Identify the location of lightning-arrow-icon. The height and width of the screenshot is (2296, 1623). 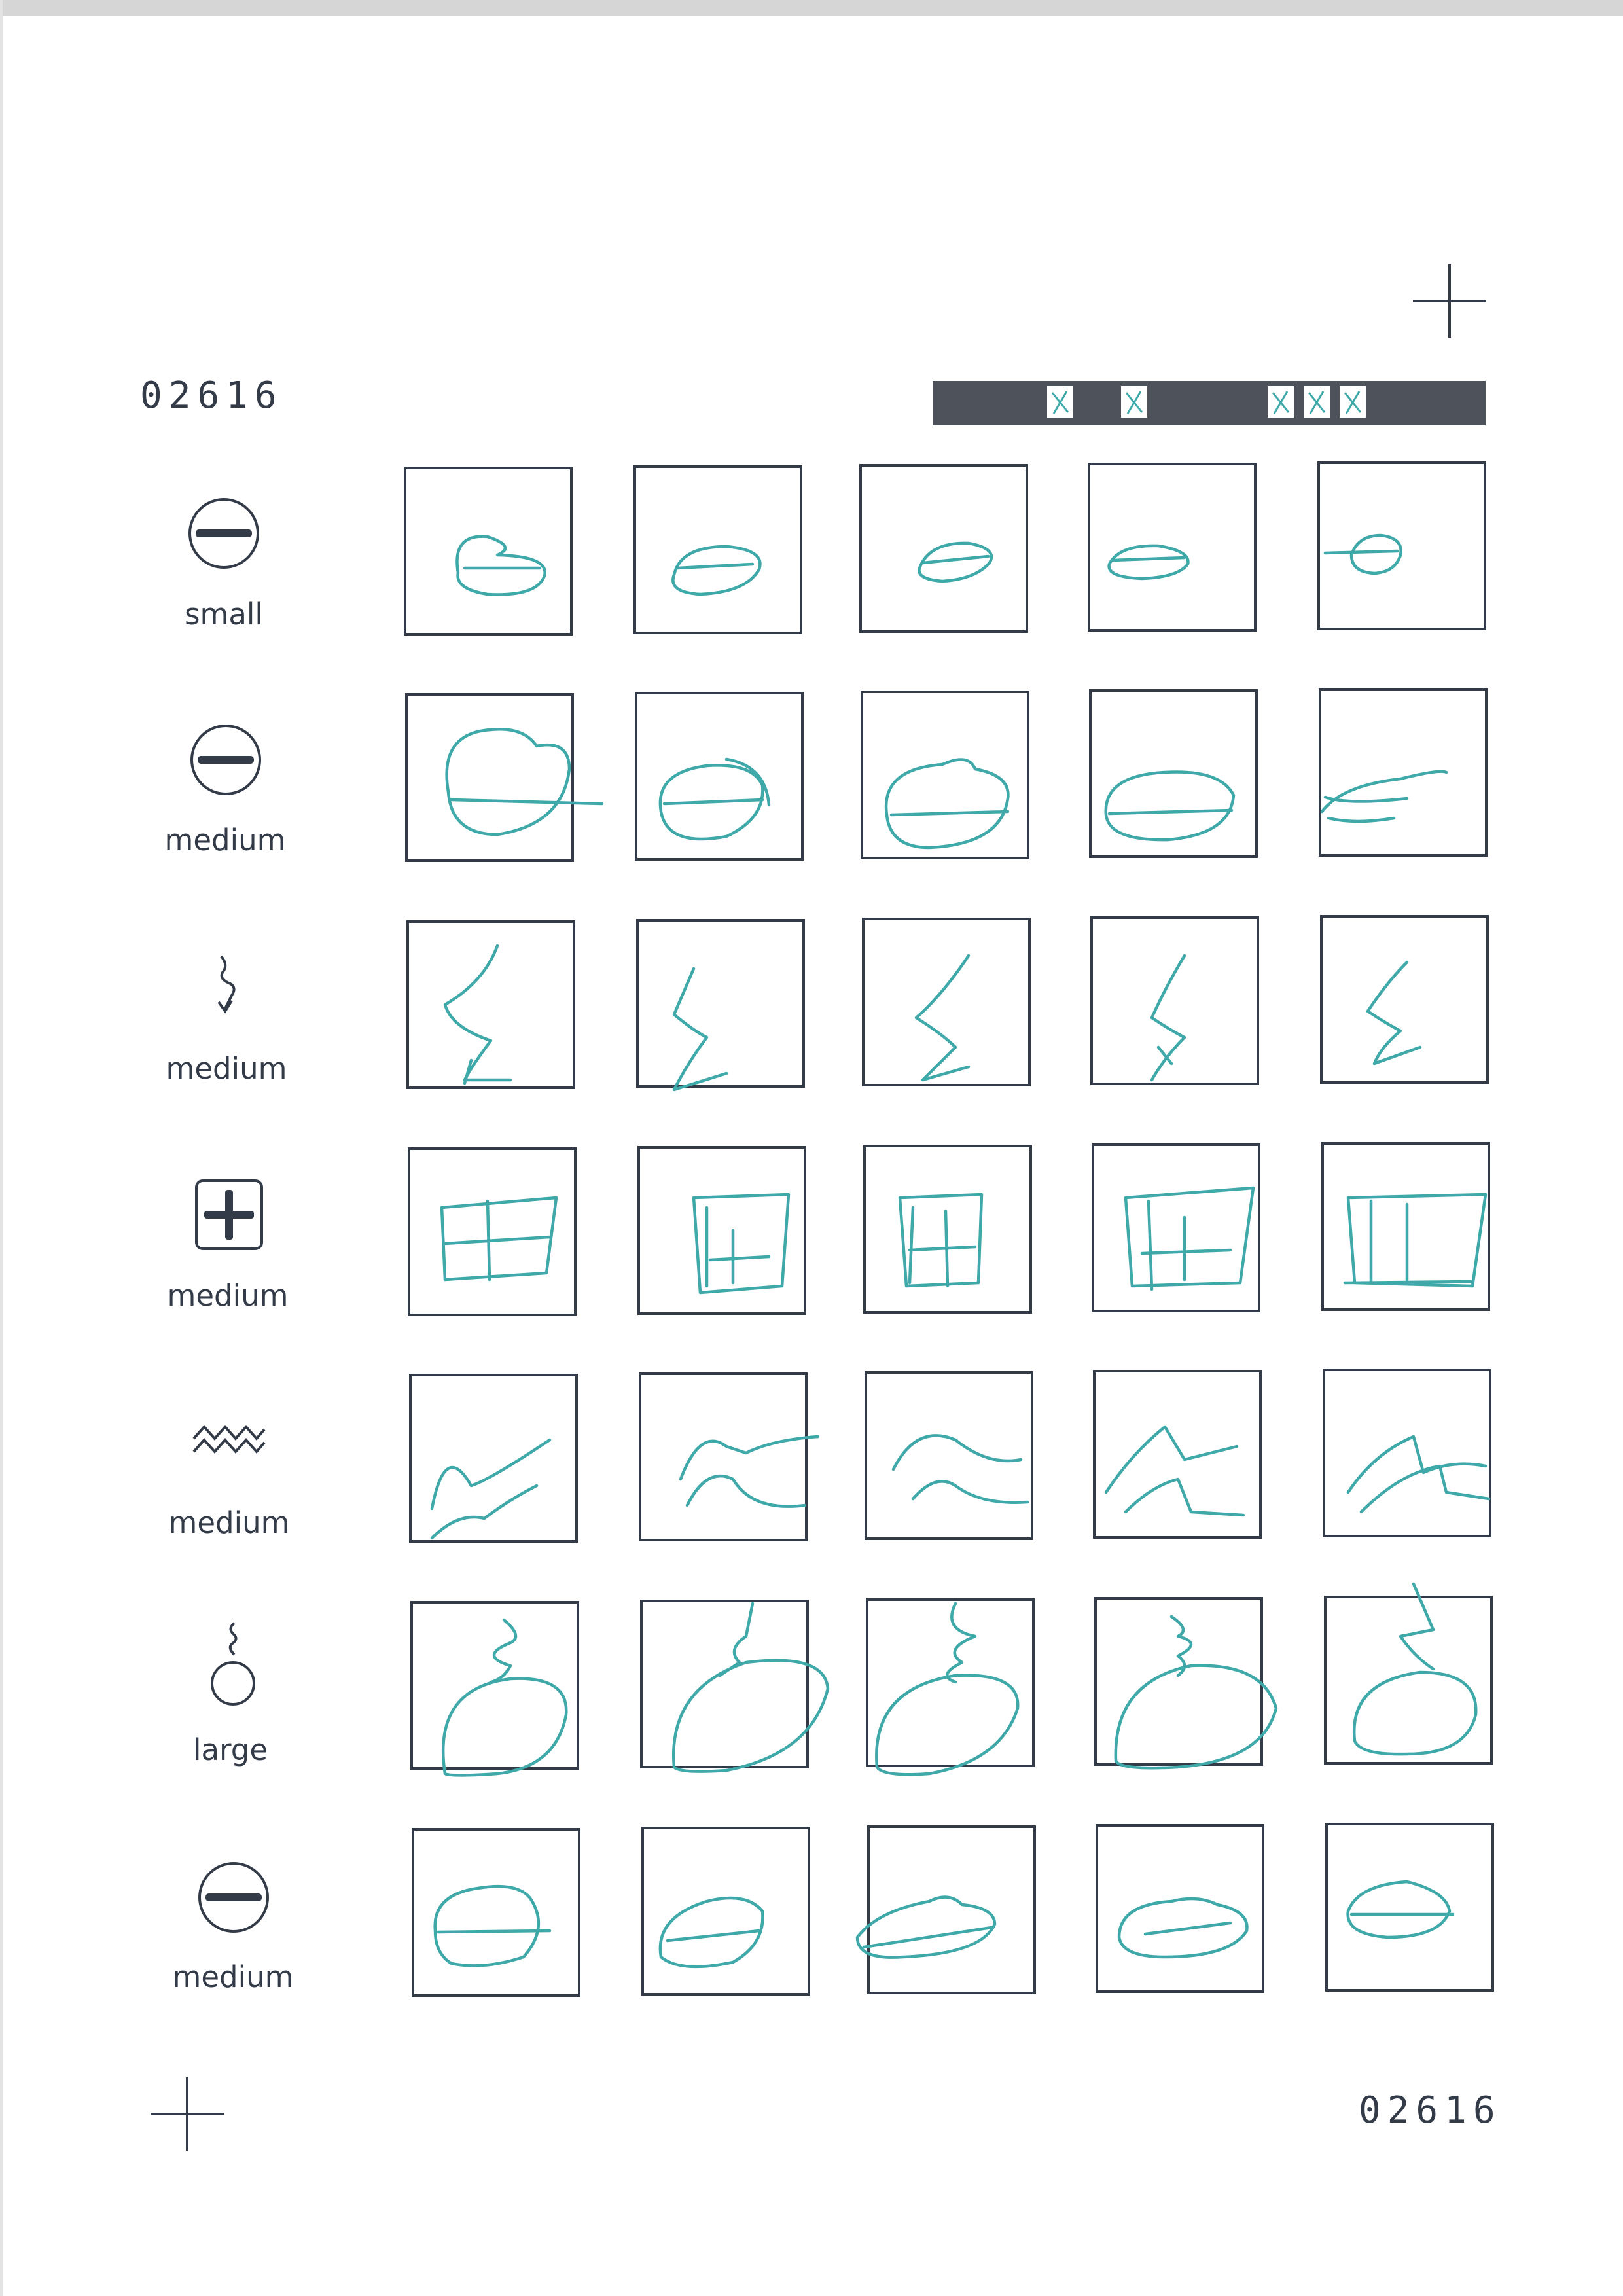
(227, 984).